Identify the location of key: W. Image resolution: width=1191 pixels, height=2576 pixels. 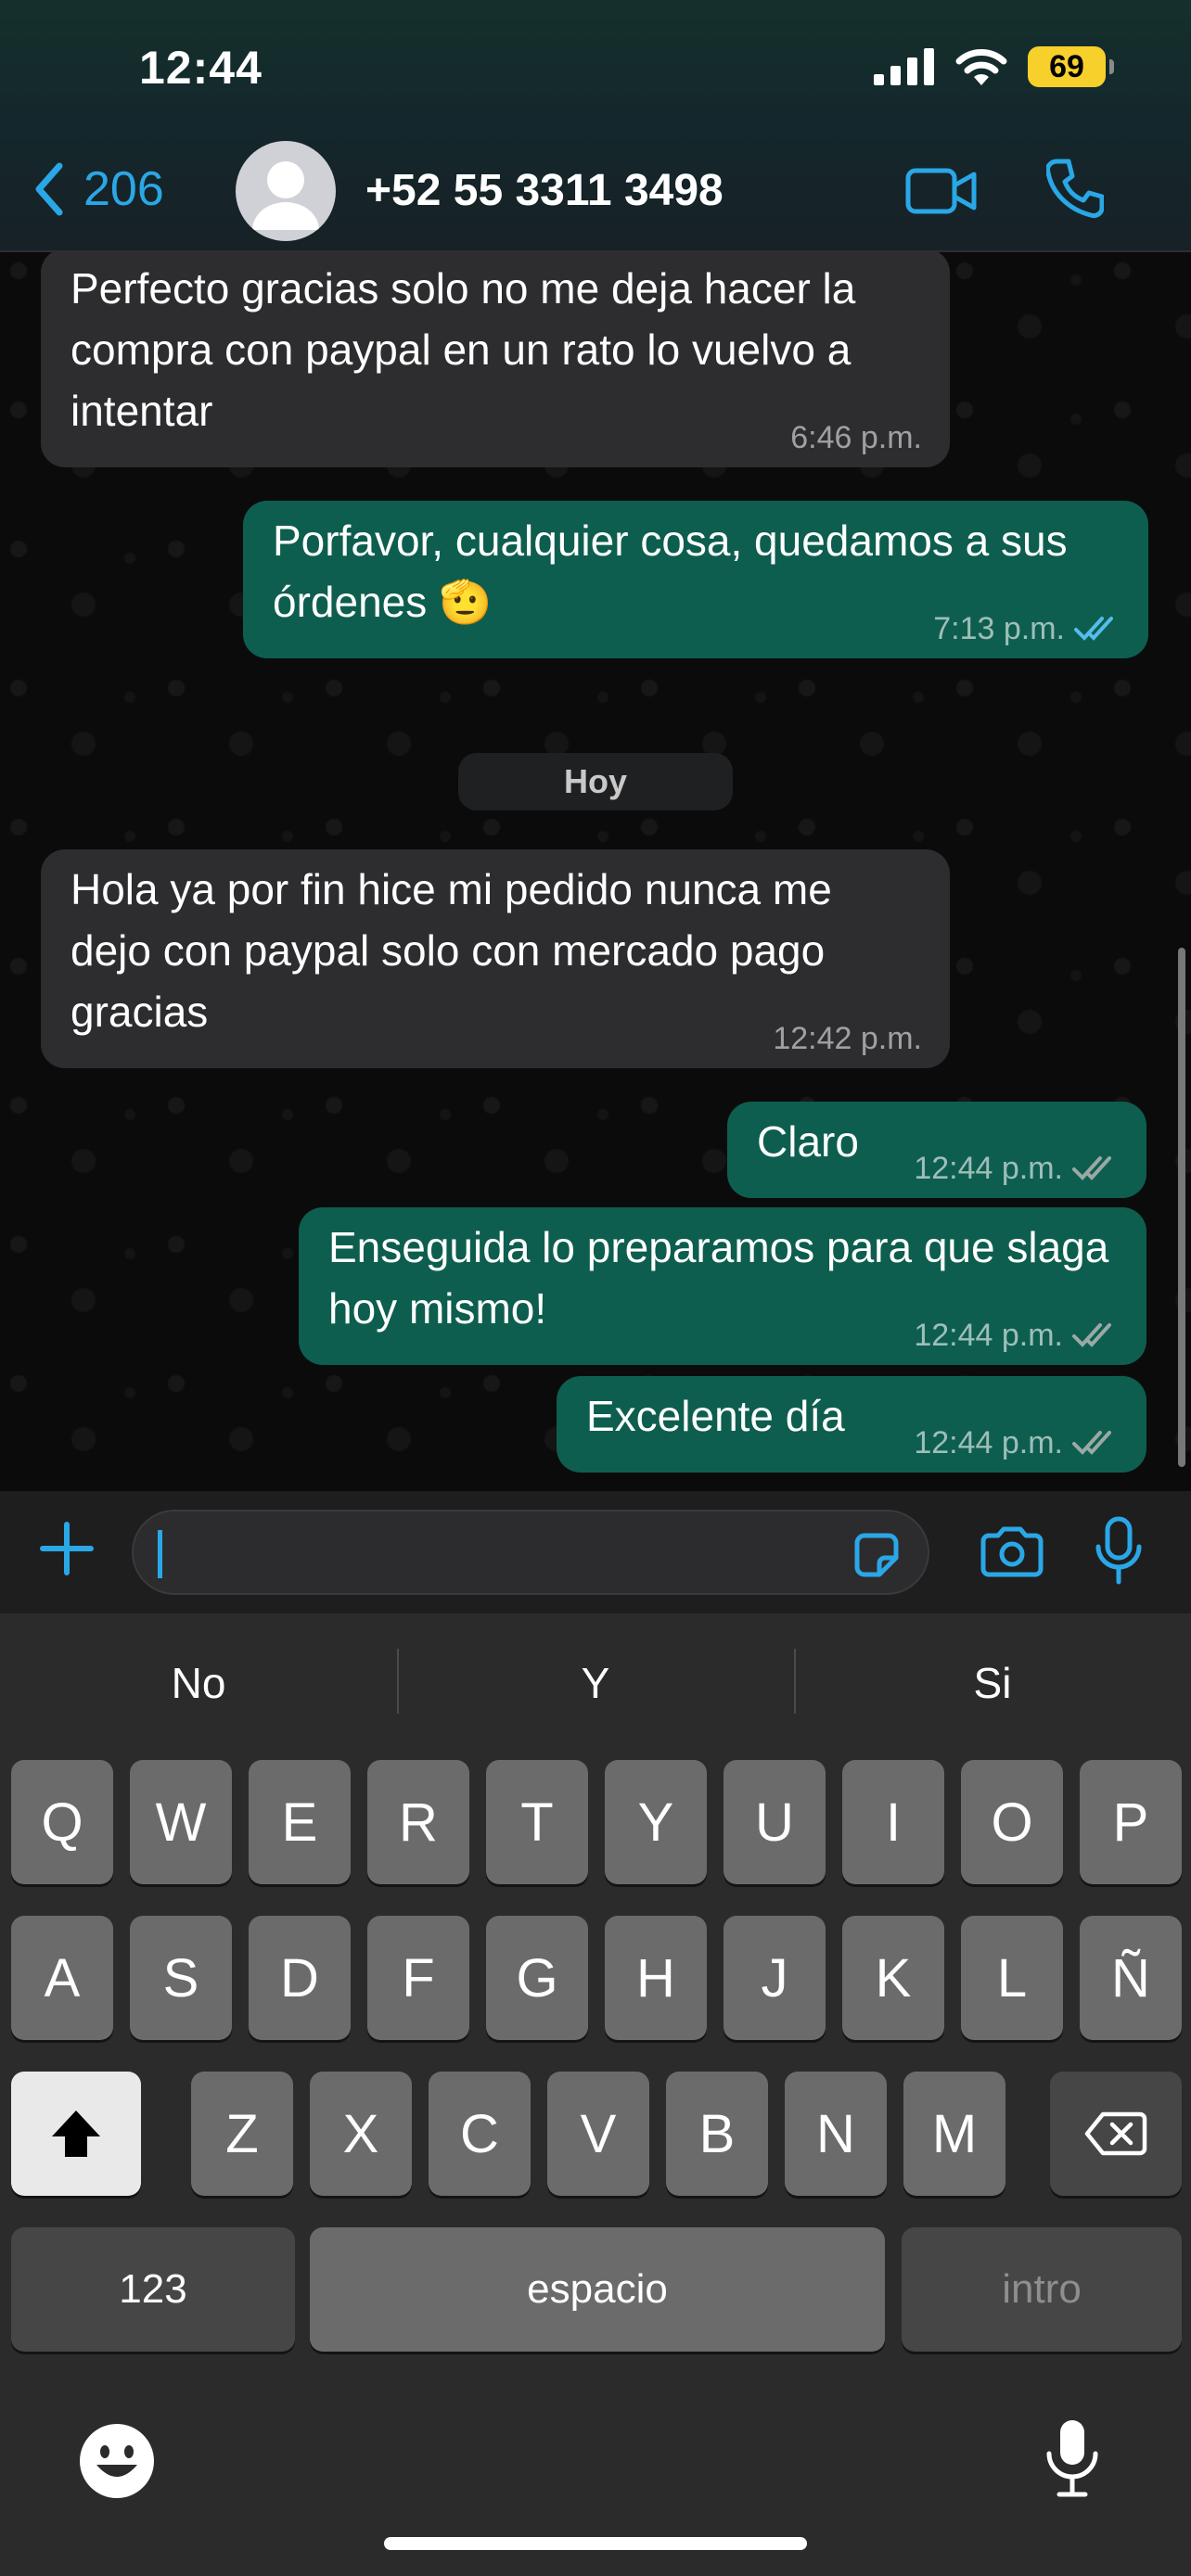
(181, 1822).